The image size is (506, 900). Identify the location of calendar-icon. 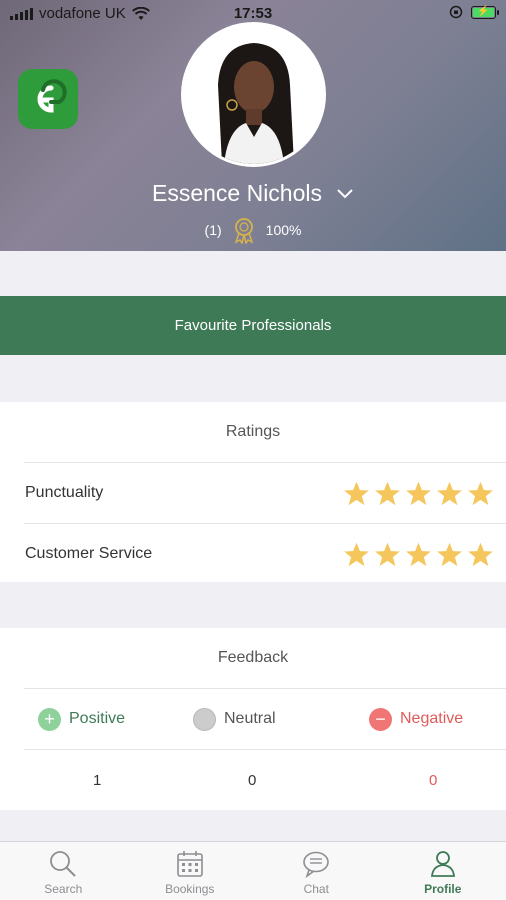
(189, 864).